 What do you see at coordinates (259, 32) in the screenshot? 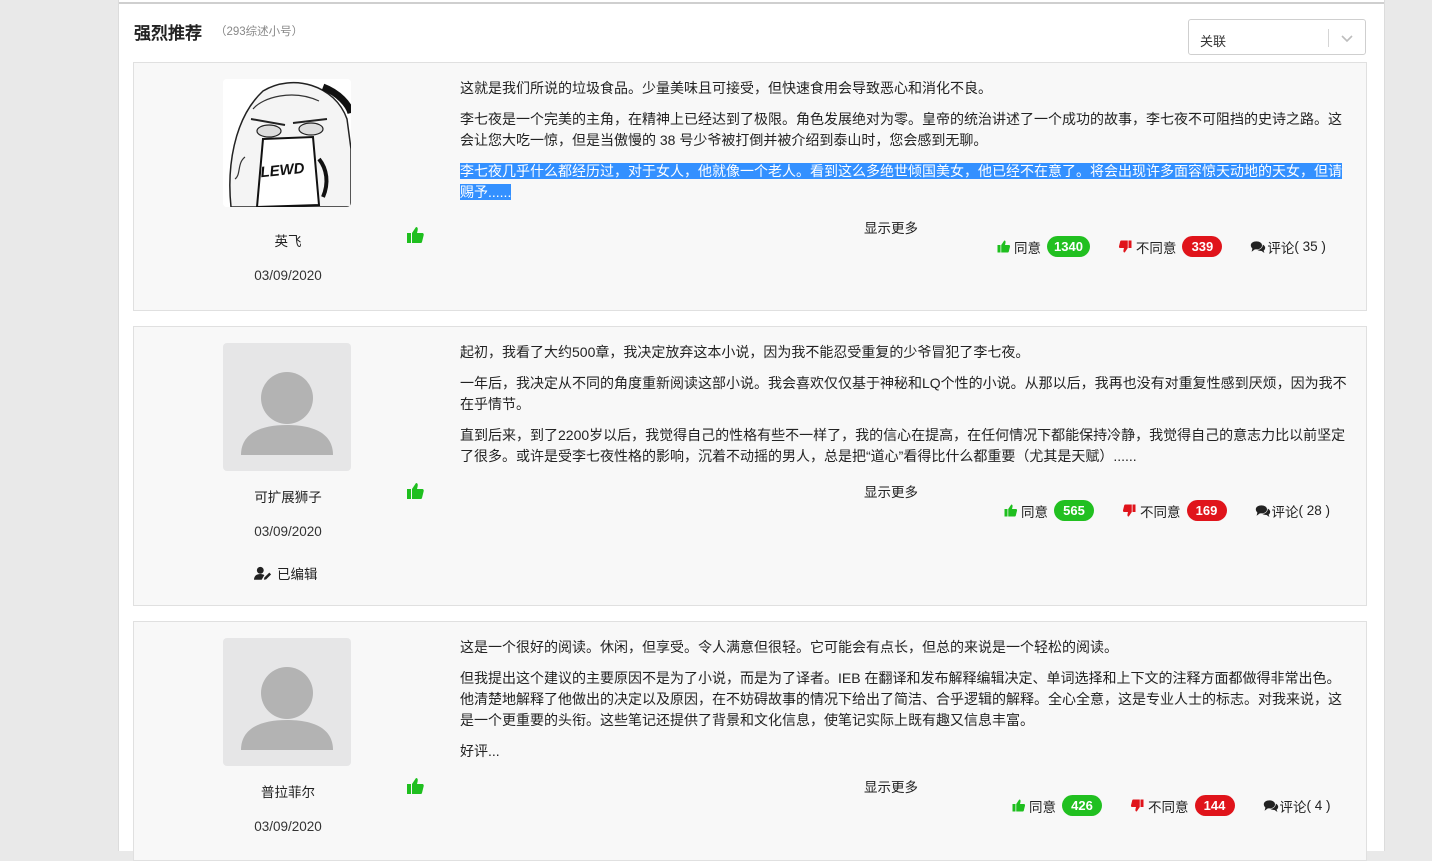
I see `section-subtitle: （293综述小号）` at bounding box center [259, 32].